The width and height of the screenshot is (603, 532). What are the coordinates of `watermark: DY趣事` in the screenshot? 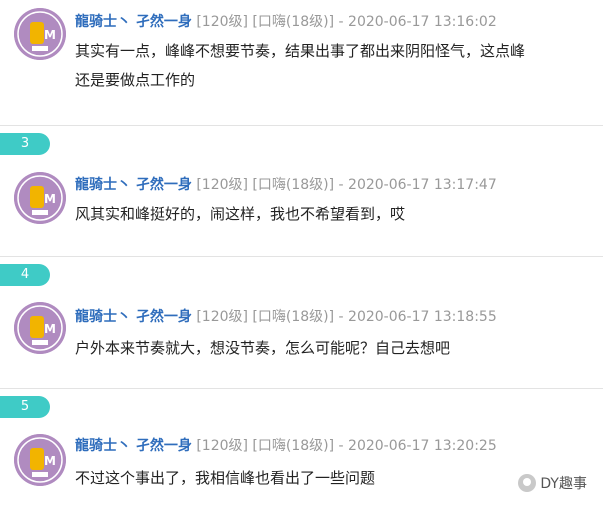 It's located at (552, 483).